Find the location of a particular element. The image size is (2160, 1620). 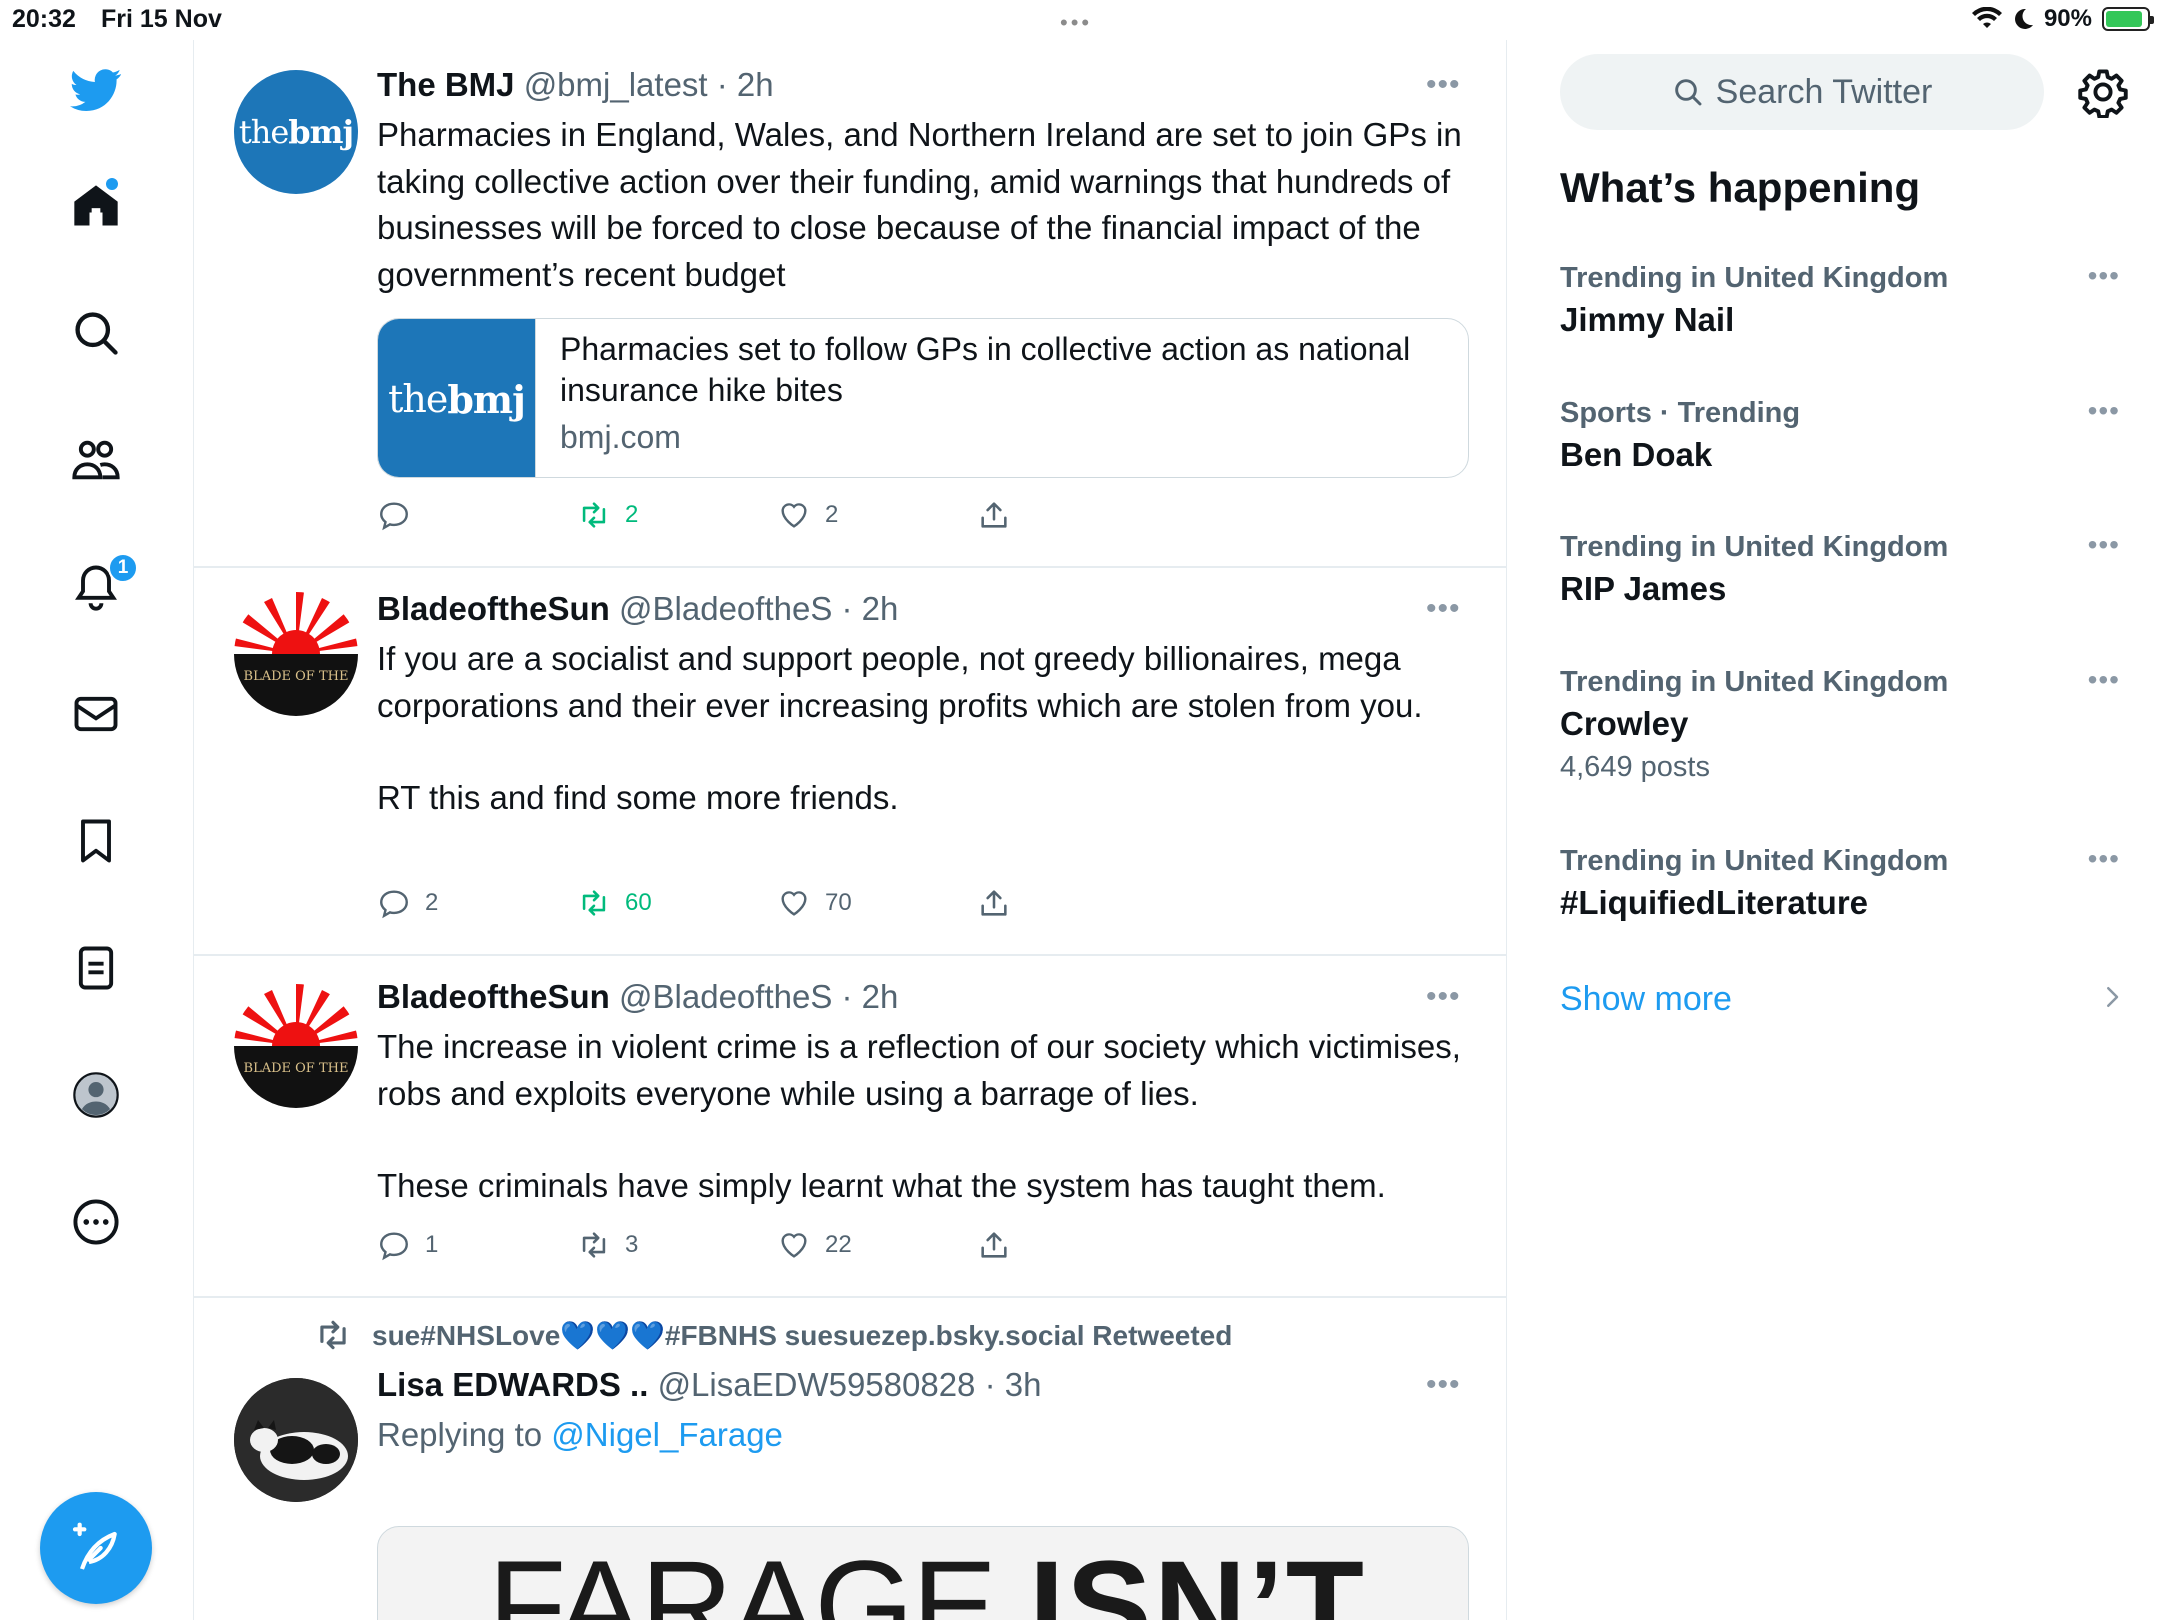

tweet-header: The BMJ @bmj_latest · 2h is located at coordinates (575, 85).